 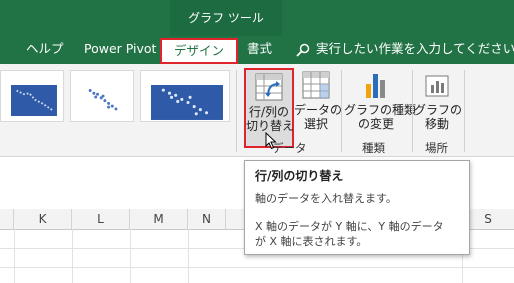 What do you see at coordinates (199, 51) in the screenshot?
I see `tab-design: デザイン` at bounding box center [199, 51].